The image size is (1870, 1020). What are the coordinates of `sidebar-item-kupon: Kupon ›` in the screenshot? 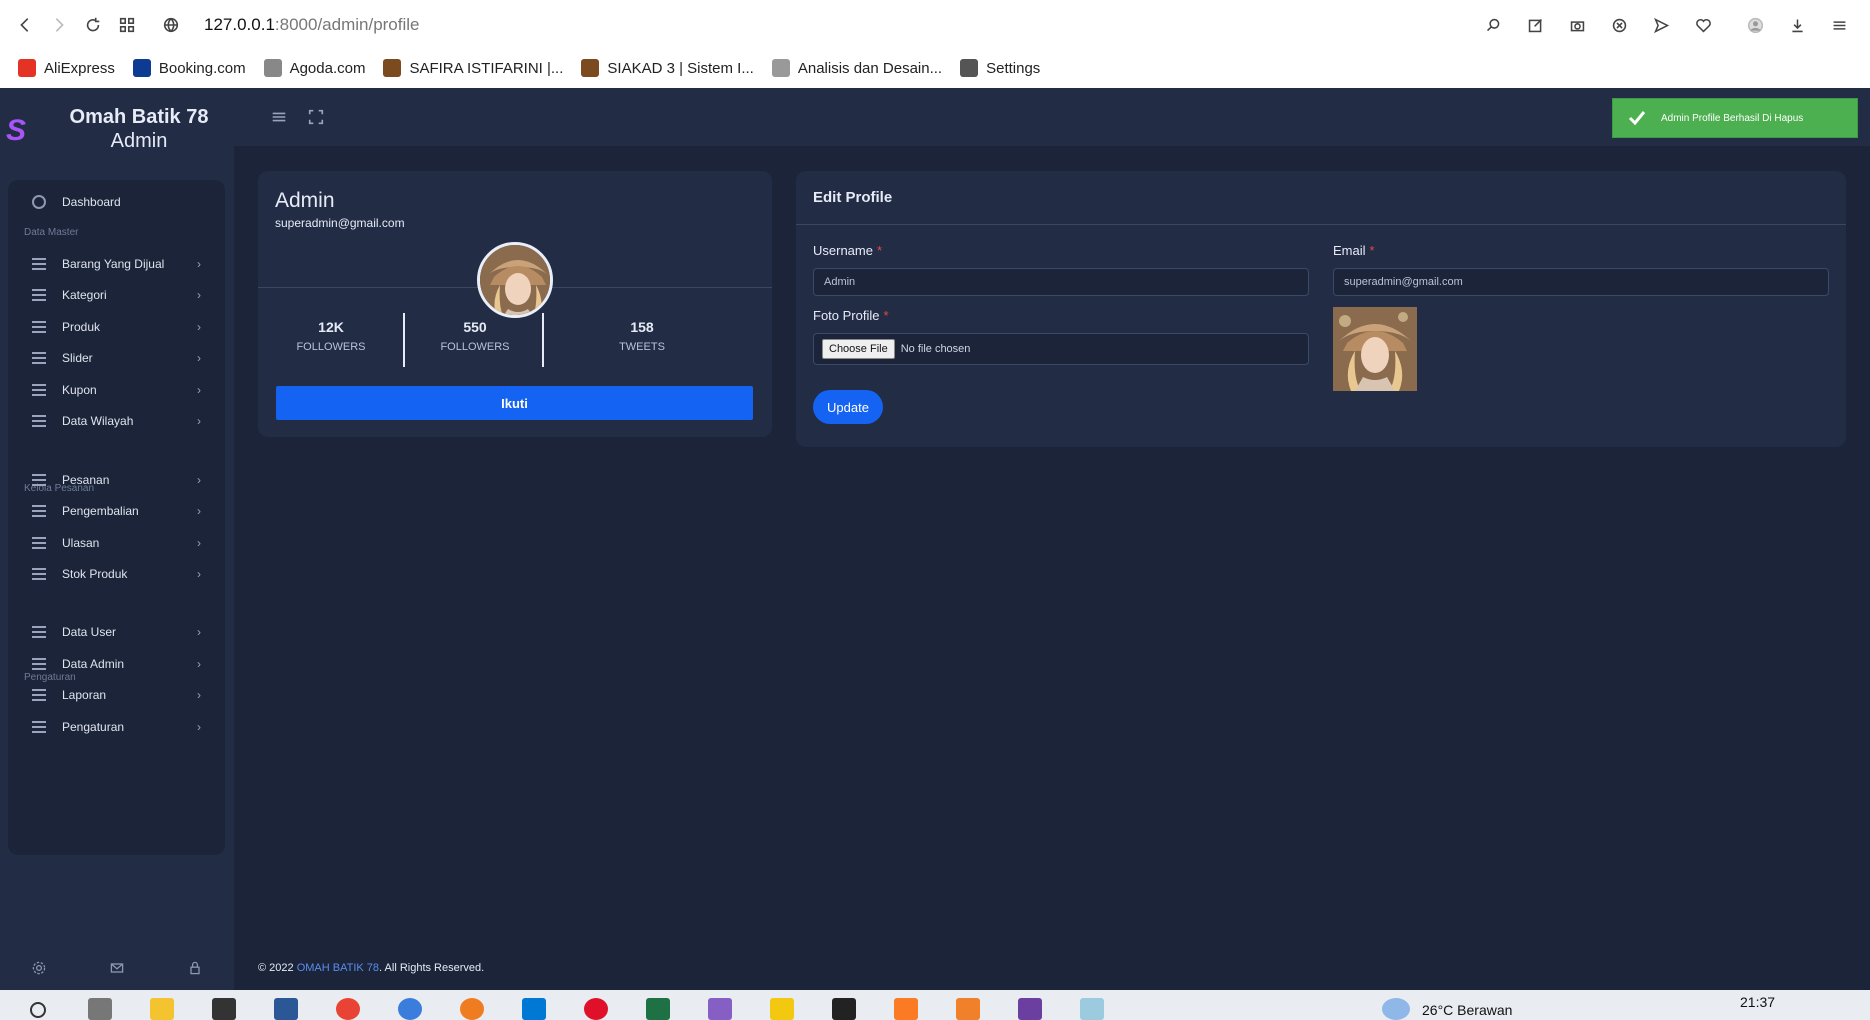 It's located at (116, 390).